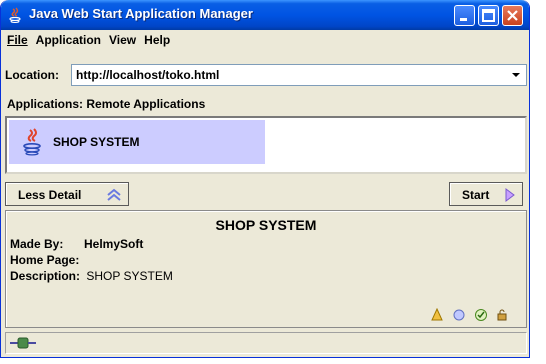 This screenshot has width=546, height=364. What do you see at coordinates (32, 75) in the screenshot?
I see `location-label: Location:` at bounding box center [32, 75].